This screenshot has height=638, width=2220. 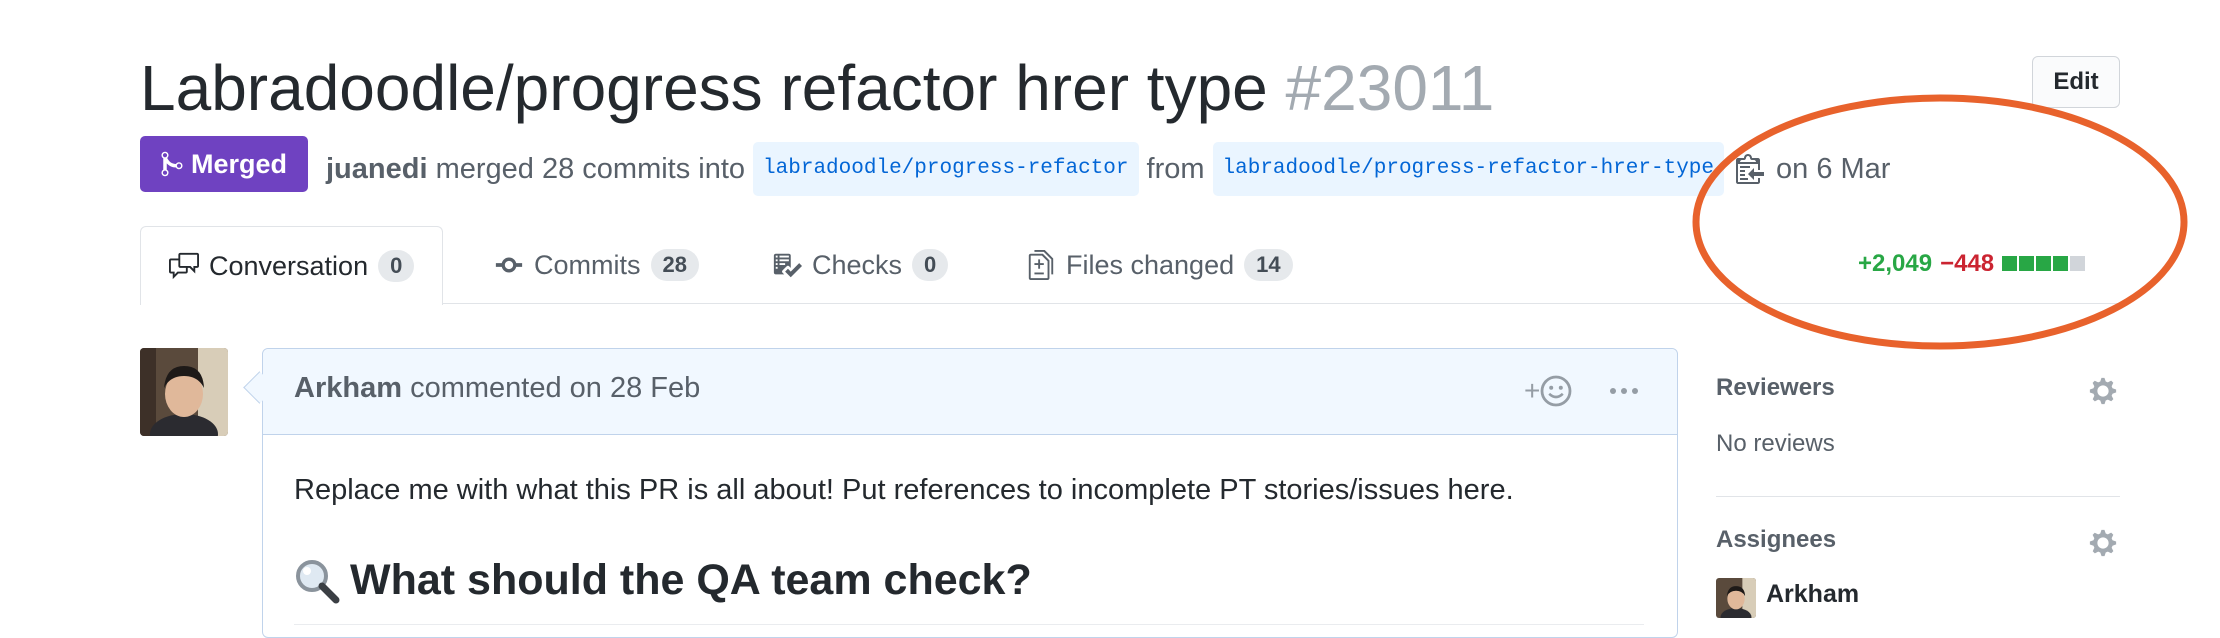 I want to click on merged-status-label: Merged, so click(x=239, y=163).